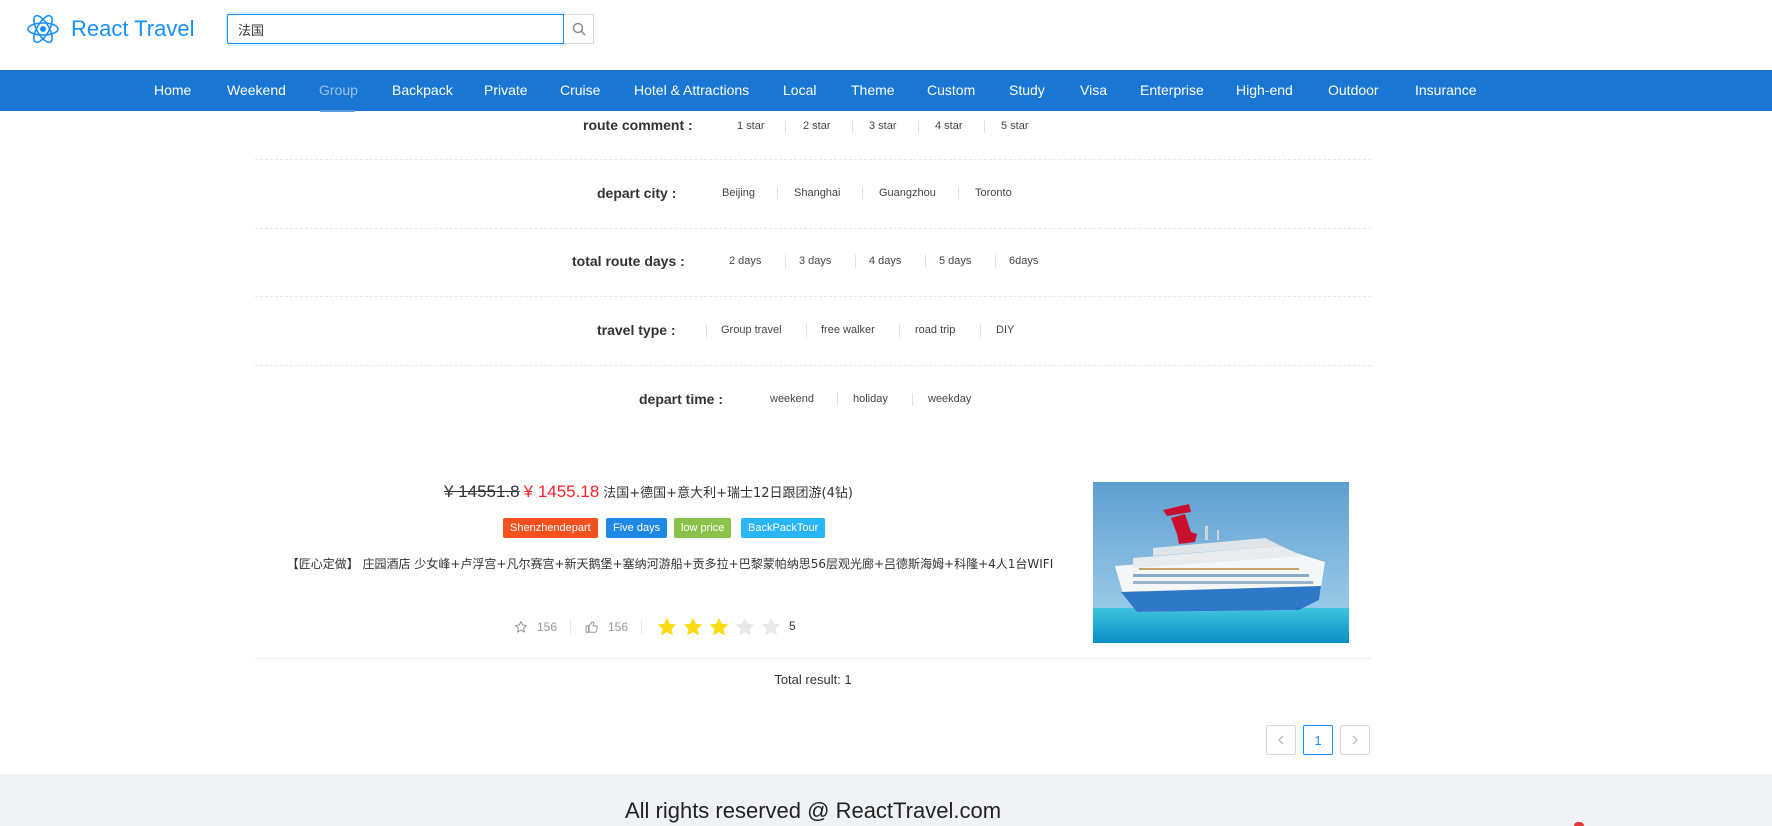  What do you see at coordinates (338, 90) in the screenshot?
I see `nav-item-group: Group` at bounding box center [338, 90].